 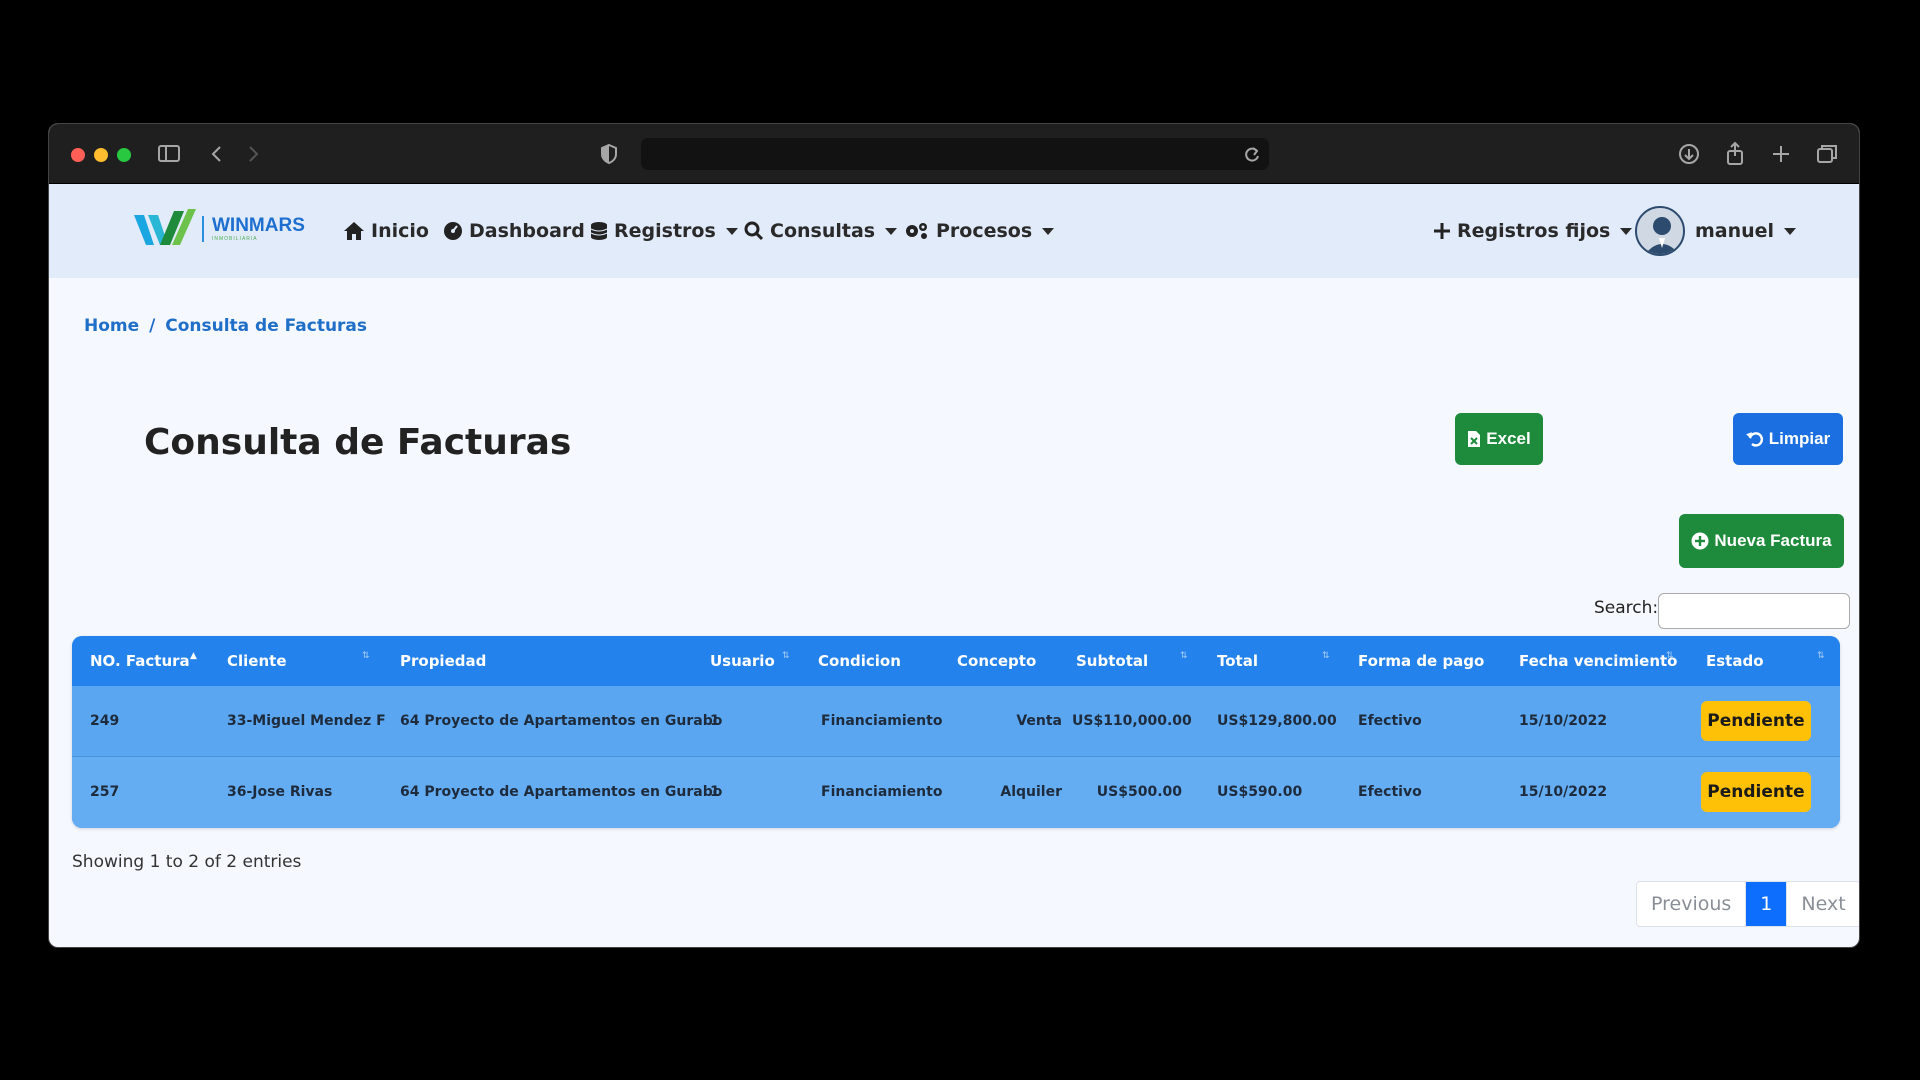 I want to click on cell-total: US$590.00, so click(x=1260, y=792).